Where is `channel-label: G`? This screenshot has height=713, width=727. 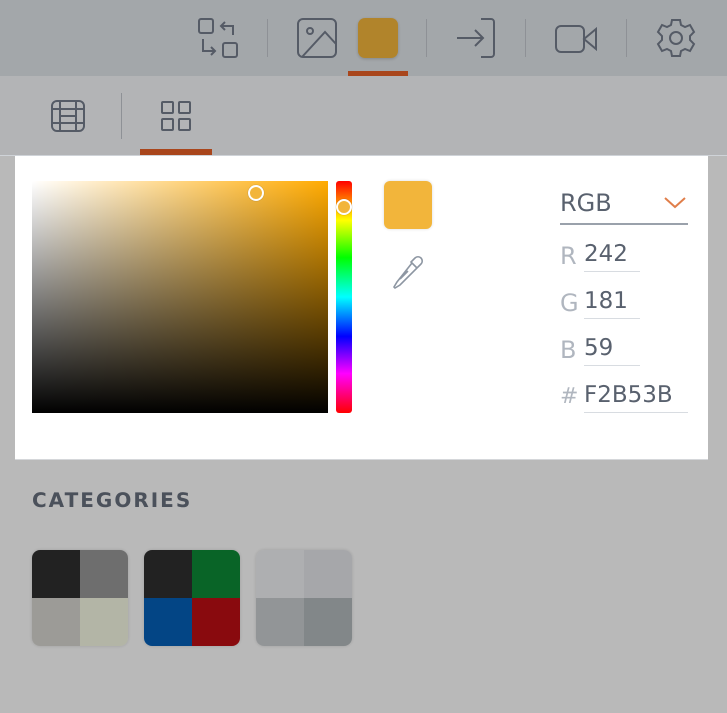 channel-label: G is located at coordinates (570, 302).